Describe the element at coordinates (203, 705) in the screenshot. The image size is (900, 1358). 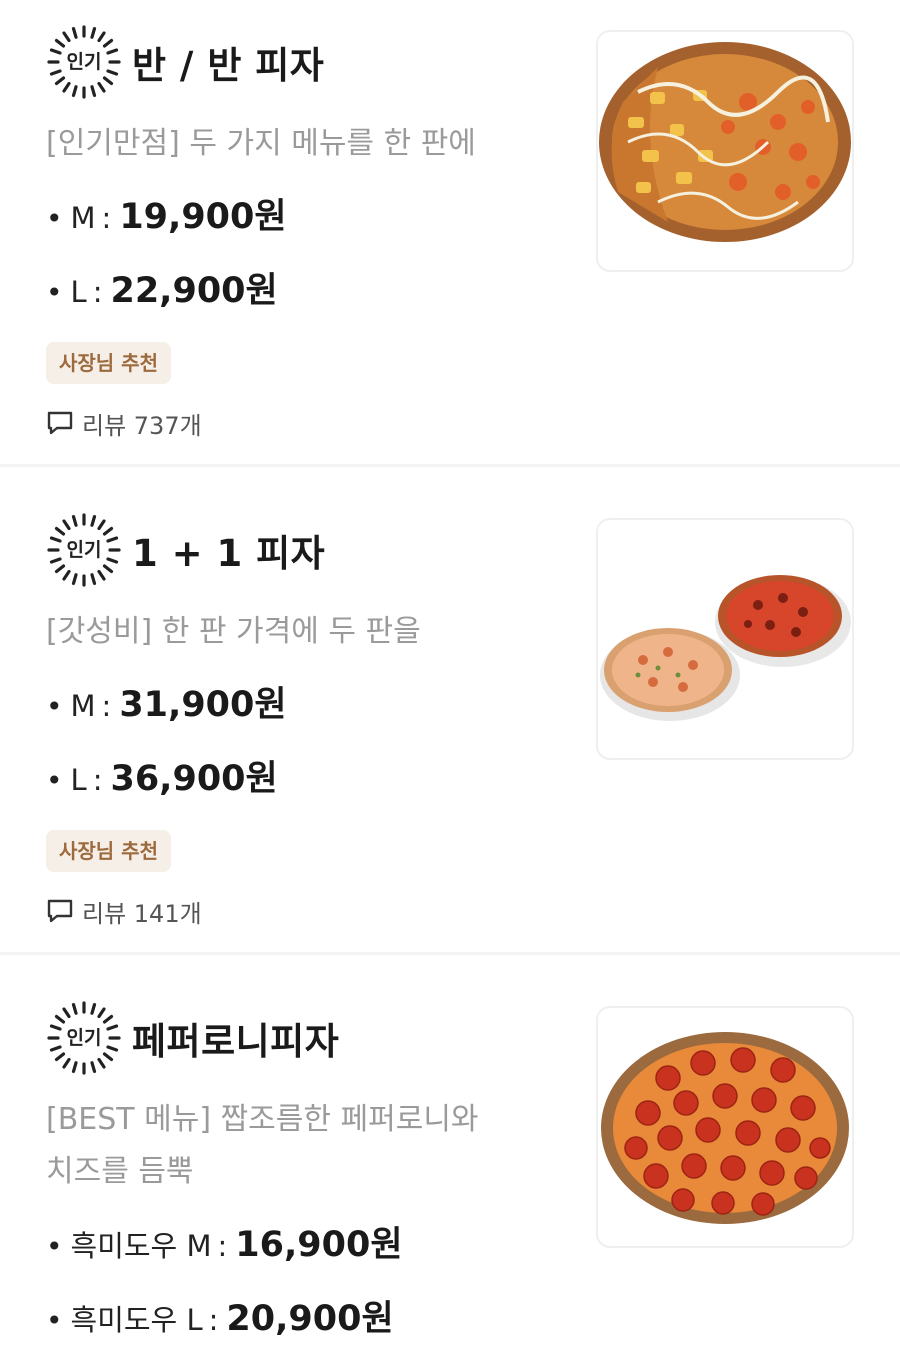
I see `price-value: 31,900원` at that location.